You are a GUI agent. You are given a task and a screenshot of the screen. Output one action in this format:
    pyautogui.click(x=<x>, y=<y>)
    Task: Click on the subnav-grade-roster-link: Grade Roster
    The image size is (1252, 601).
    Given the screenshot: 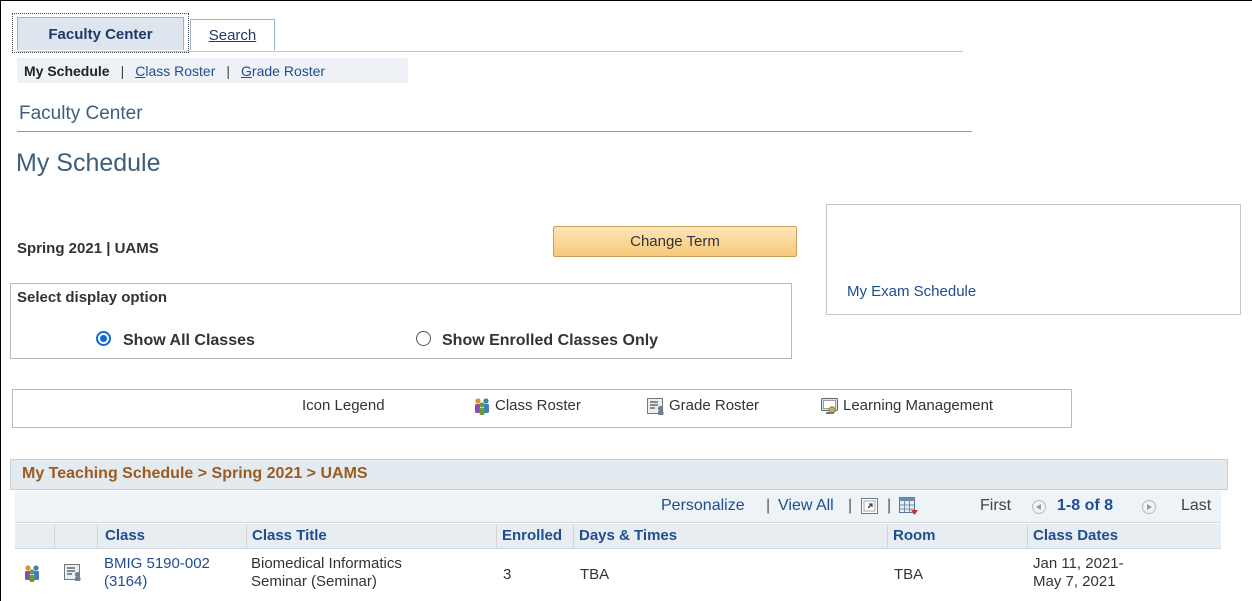 What is the action you would take?
    pyautogui.click(x=283, y=71)
    